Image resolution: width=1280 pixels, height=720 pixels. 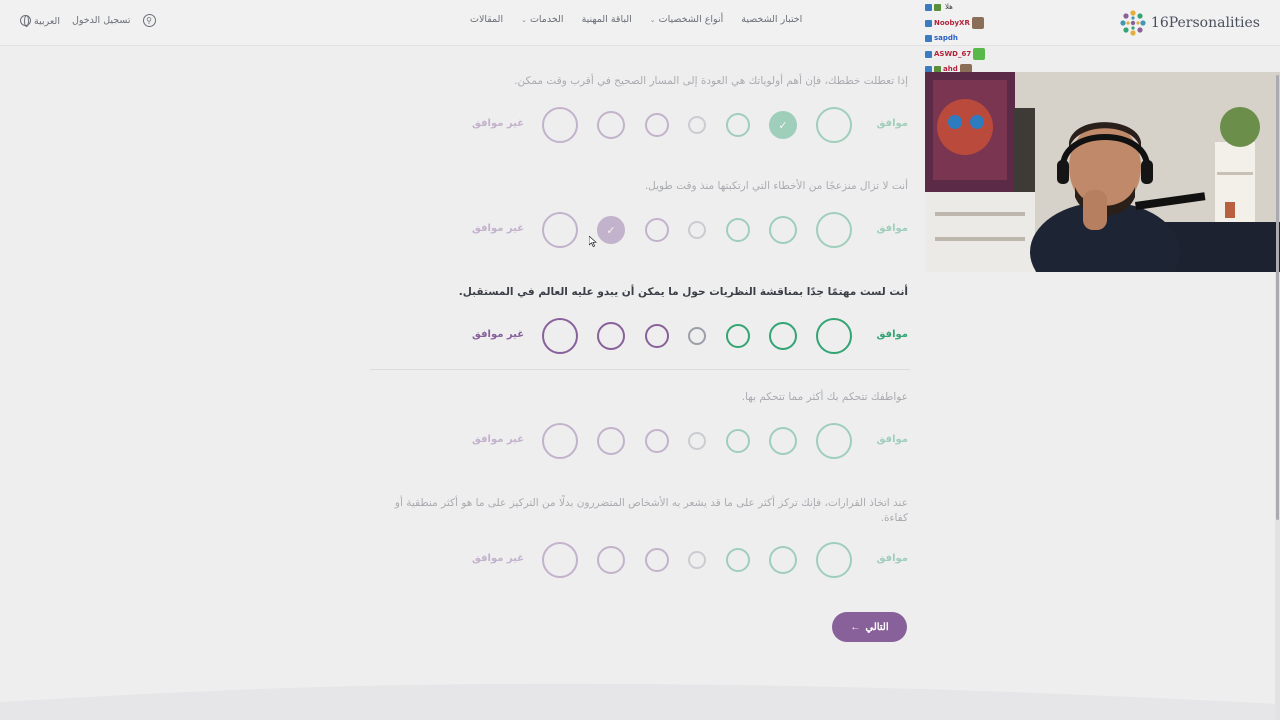 I want to click on brand-logo: 16Personalities, so click(x=1189, y=23).